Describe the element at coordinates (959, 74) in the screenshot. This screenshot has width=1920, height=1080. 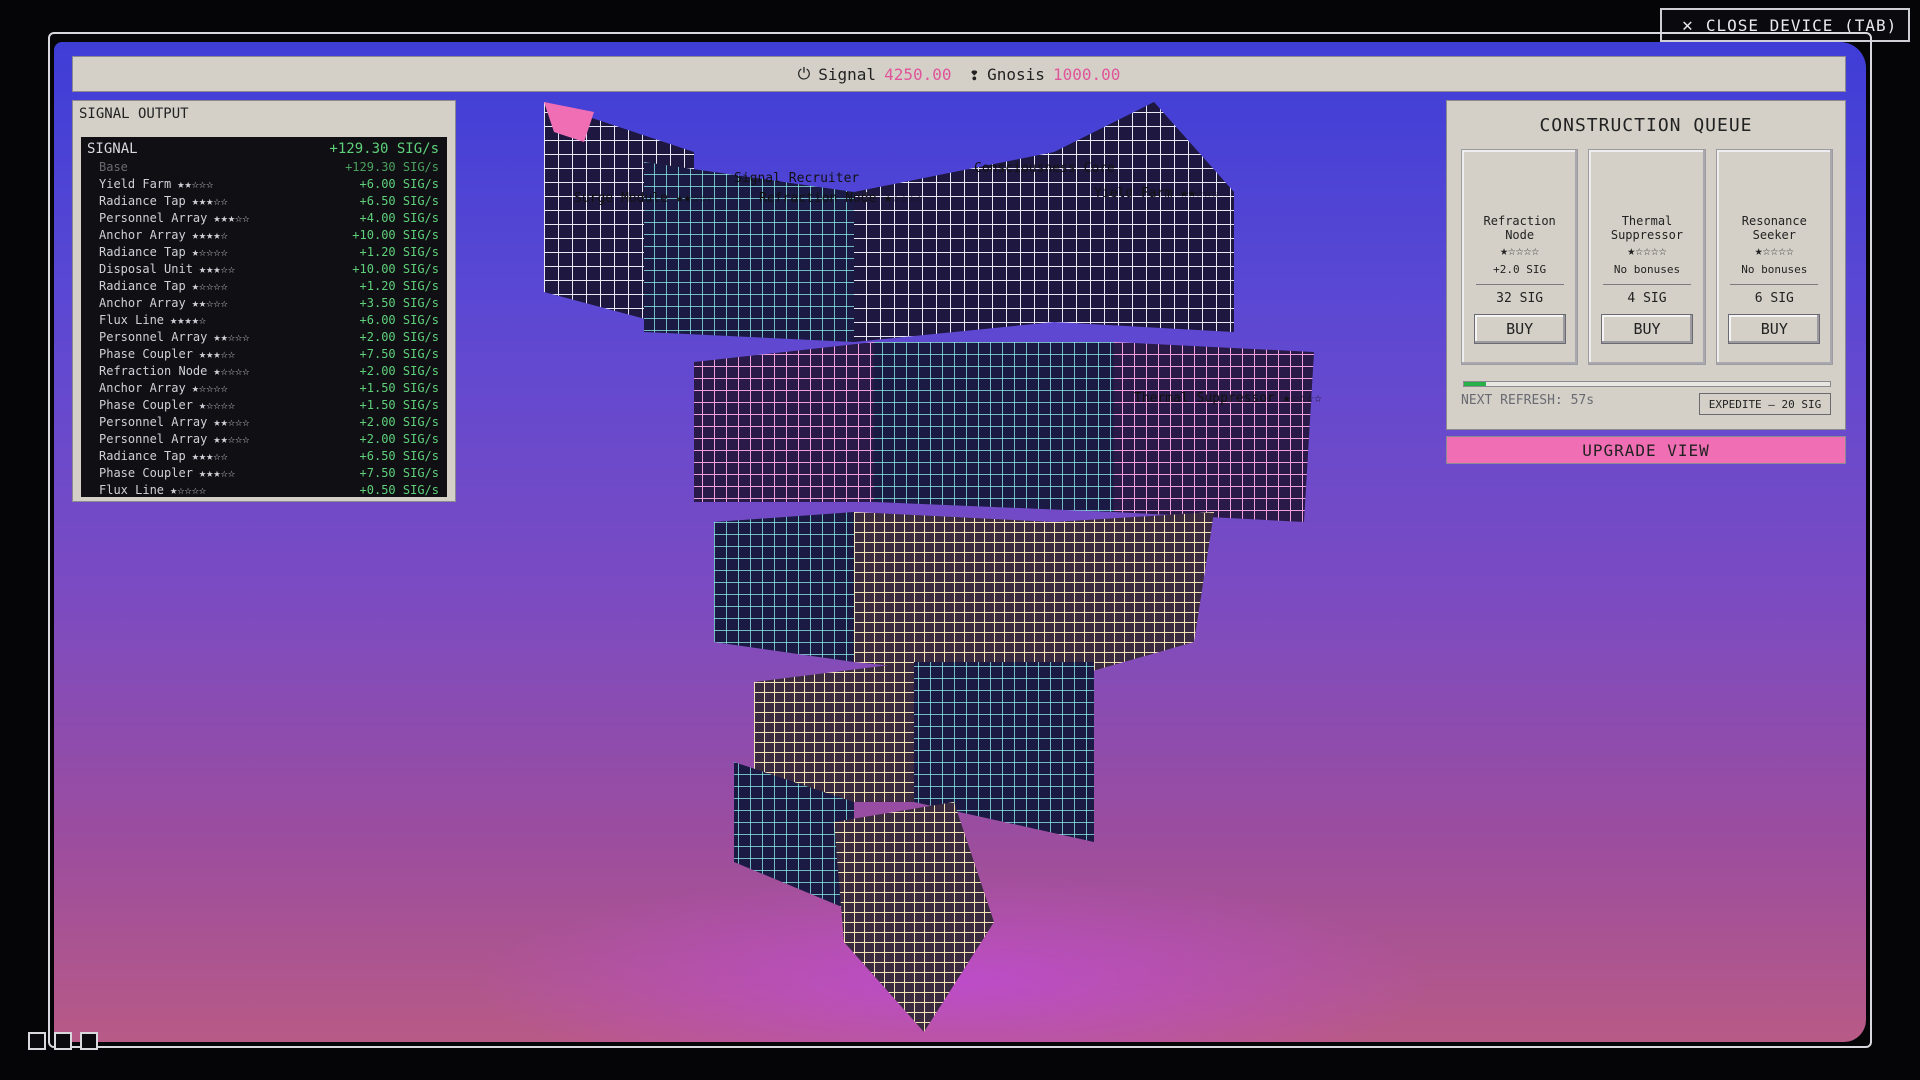
I see `resource-bar: ⏻ Signal 4250.00 ❢ Gnosis 1000.00` at that location.